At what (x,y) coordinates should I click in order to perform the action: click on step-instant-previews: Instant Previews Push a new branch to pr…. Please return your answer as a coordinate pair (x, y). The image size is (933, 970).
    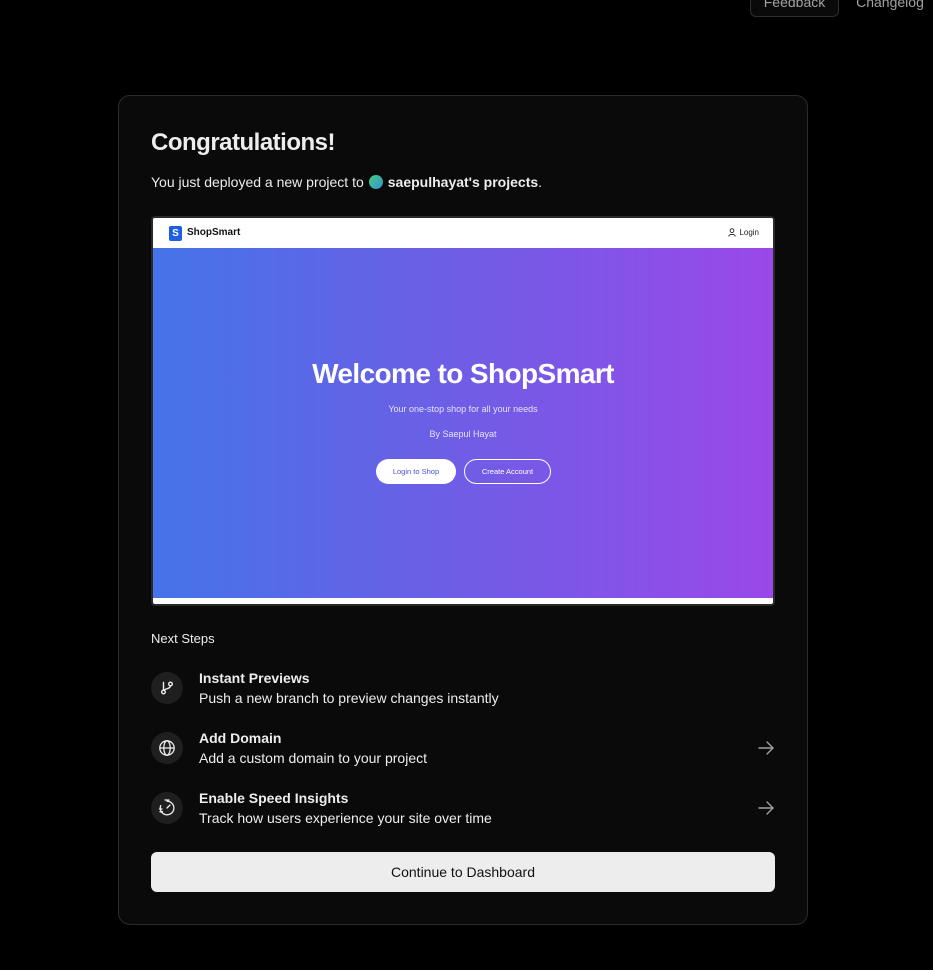
    Looking at the image, I should click on (463, 690).